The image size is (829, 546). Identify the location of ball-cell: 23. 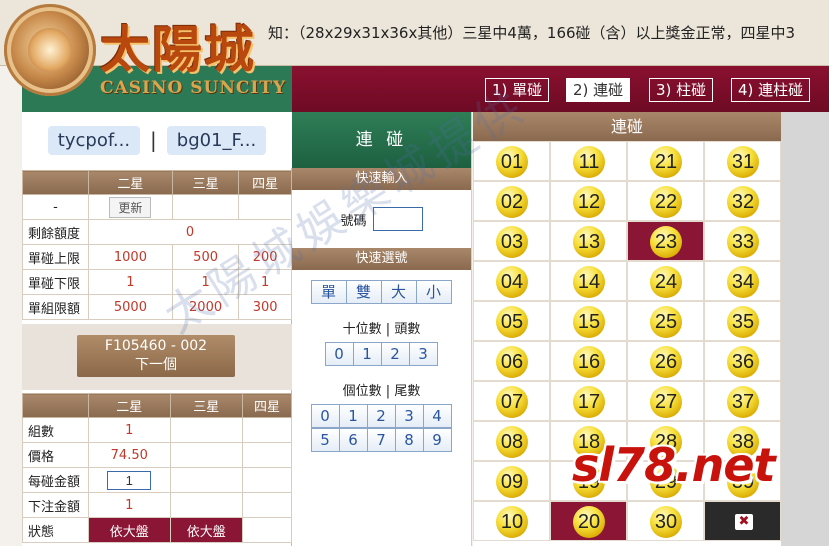
(665, 241).